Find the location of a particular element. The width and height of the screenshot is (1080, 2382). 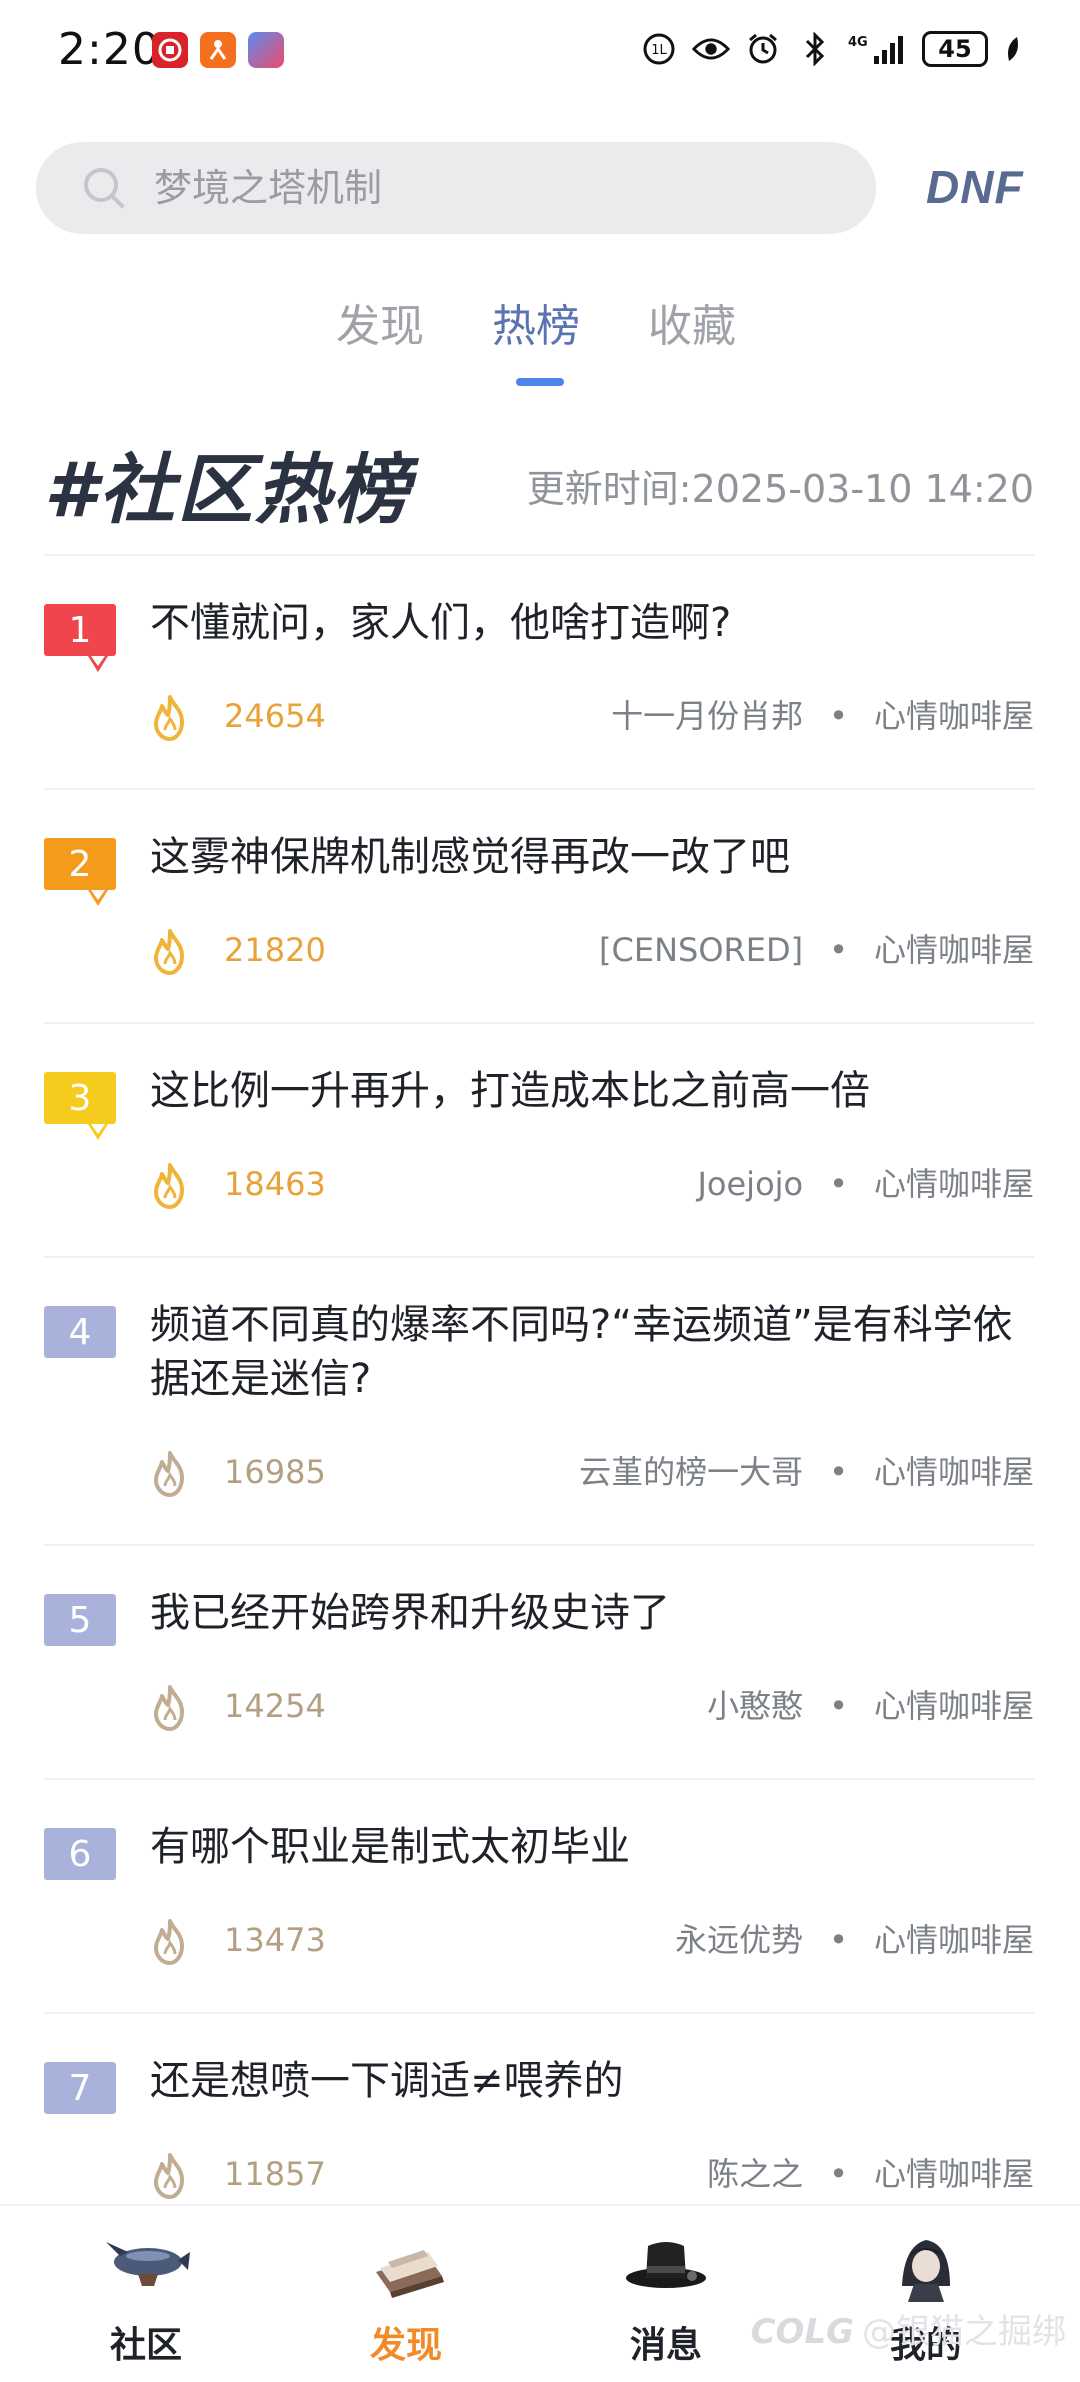

airship-icon is located at coordinates (148, 2264).